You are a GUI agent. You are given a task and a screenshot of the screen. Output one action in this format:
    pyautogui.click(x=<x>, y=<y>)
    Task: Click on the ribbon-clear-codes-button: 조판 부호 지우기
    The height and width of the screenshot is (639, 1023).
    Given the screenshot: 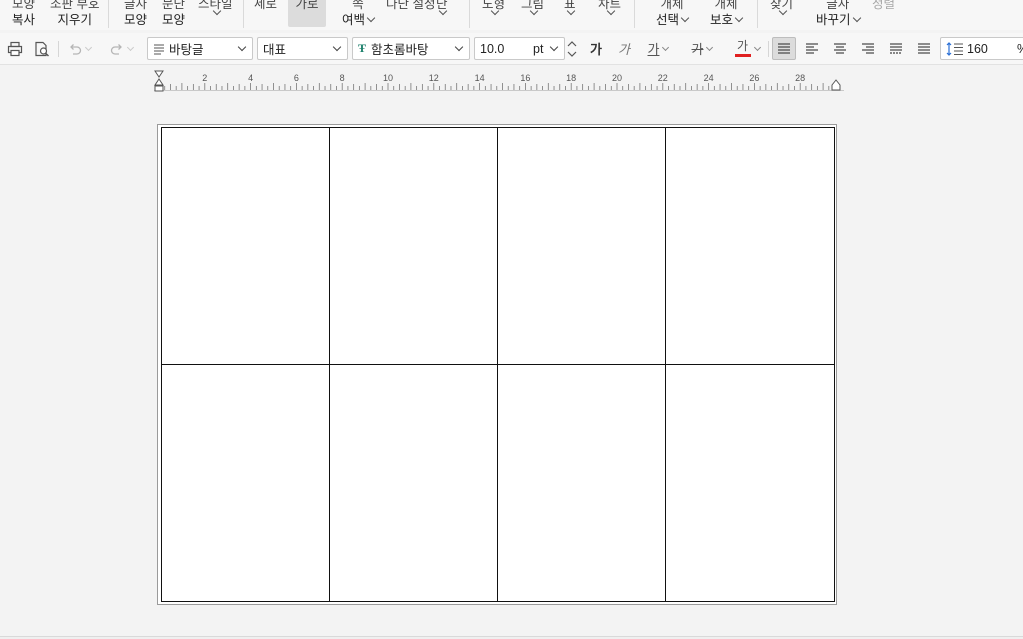 What is the action you would take?
    pyautogui.click(x=74, y=15)
    